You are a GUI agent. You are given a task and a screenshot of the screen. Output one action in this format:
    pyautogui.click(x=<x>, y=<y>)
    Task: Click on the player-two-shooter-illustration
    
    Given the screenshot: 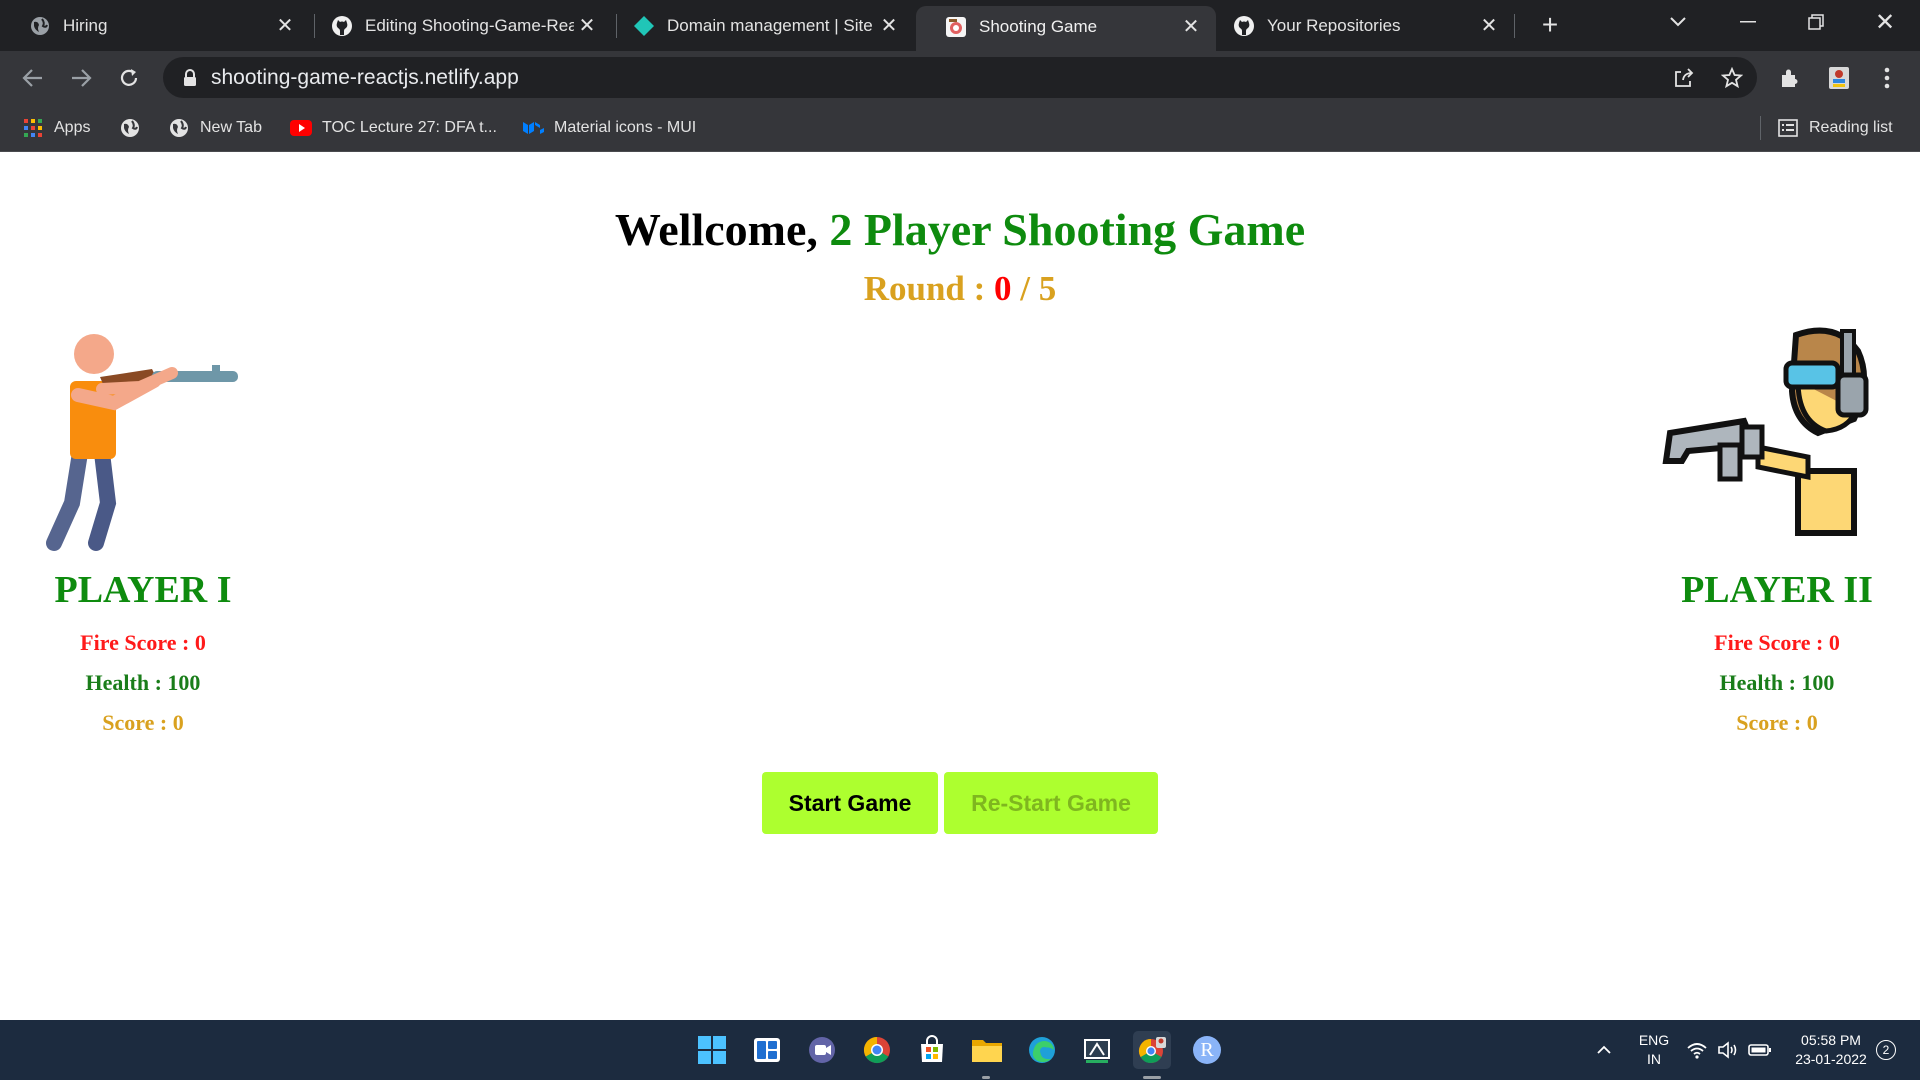 What is the action you would take?
    pyautogui.click(x=1776, y=436)
    